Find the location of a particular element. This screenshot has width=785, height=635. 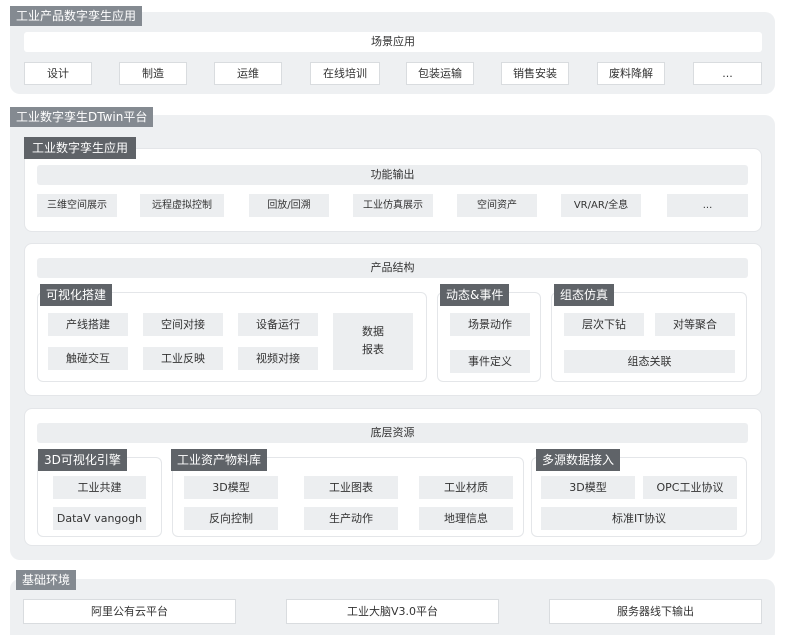

visual-item-device-run: 设备运行 is located at coordinates (278, 324).